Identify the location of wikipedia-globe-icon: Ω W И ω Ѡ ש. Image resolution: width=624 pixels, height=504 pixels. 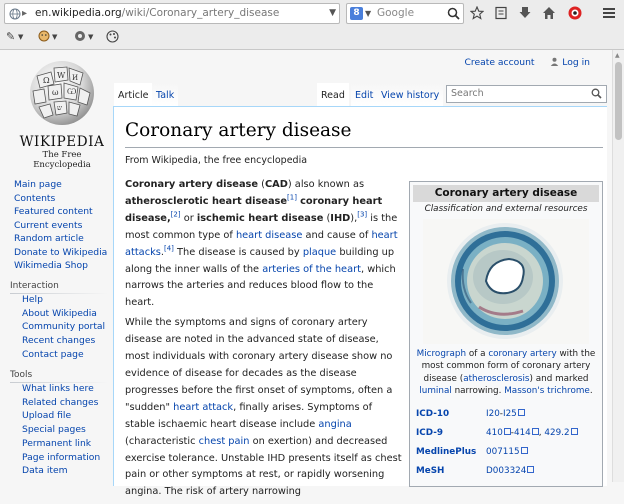
(62, 93).